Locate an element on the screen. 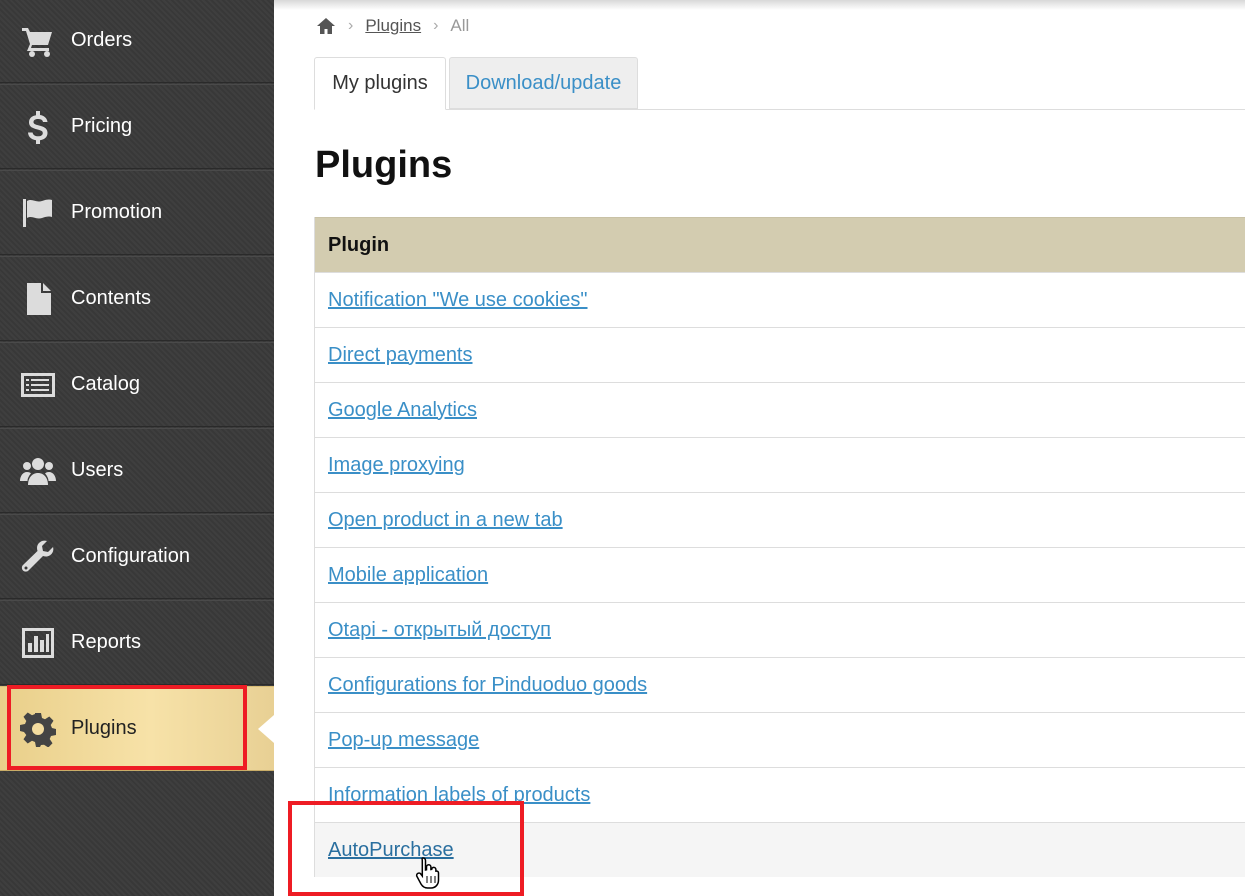 The height and width of the screenshot is (896, 1245). sidebar-item-promotion: Promotion is located at coordinates (137, 212).